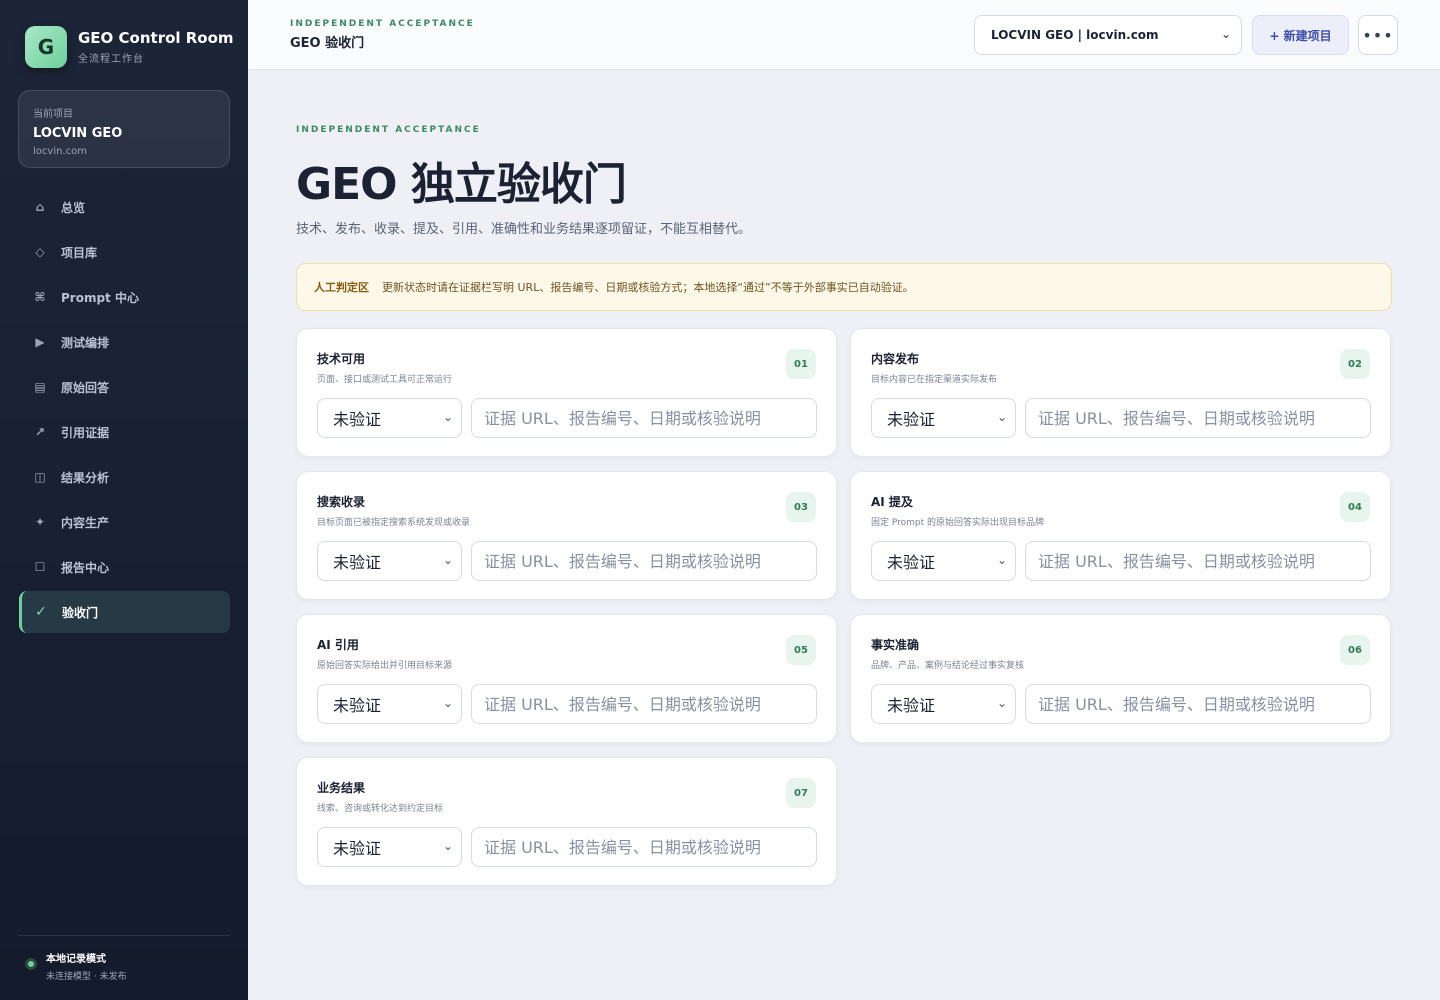 The width and height of the screenshot is (1440, 1000). What do you see at coordinates (124, 432) in the screenshot?
I see `sidebar-item-citations: ↗ 引用证据` at bounding box center [124, 432].